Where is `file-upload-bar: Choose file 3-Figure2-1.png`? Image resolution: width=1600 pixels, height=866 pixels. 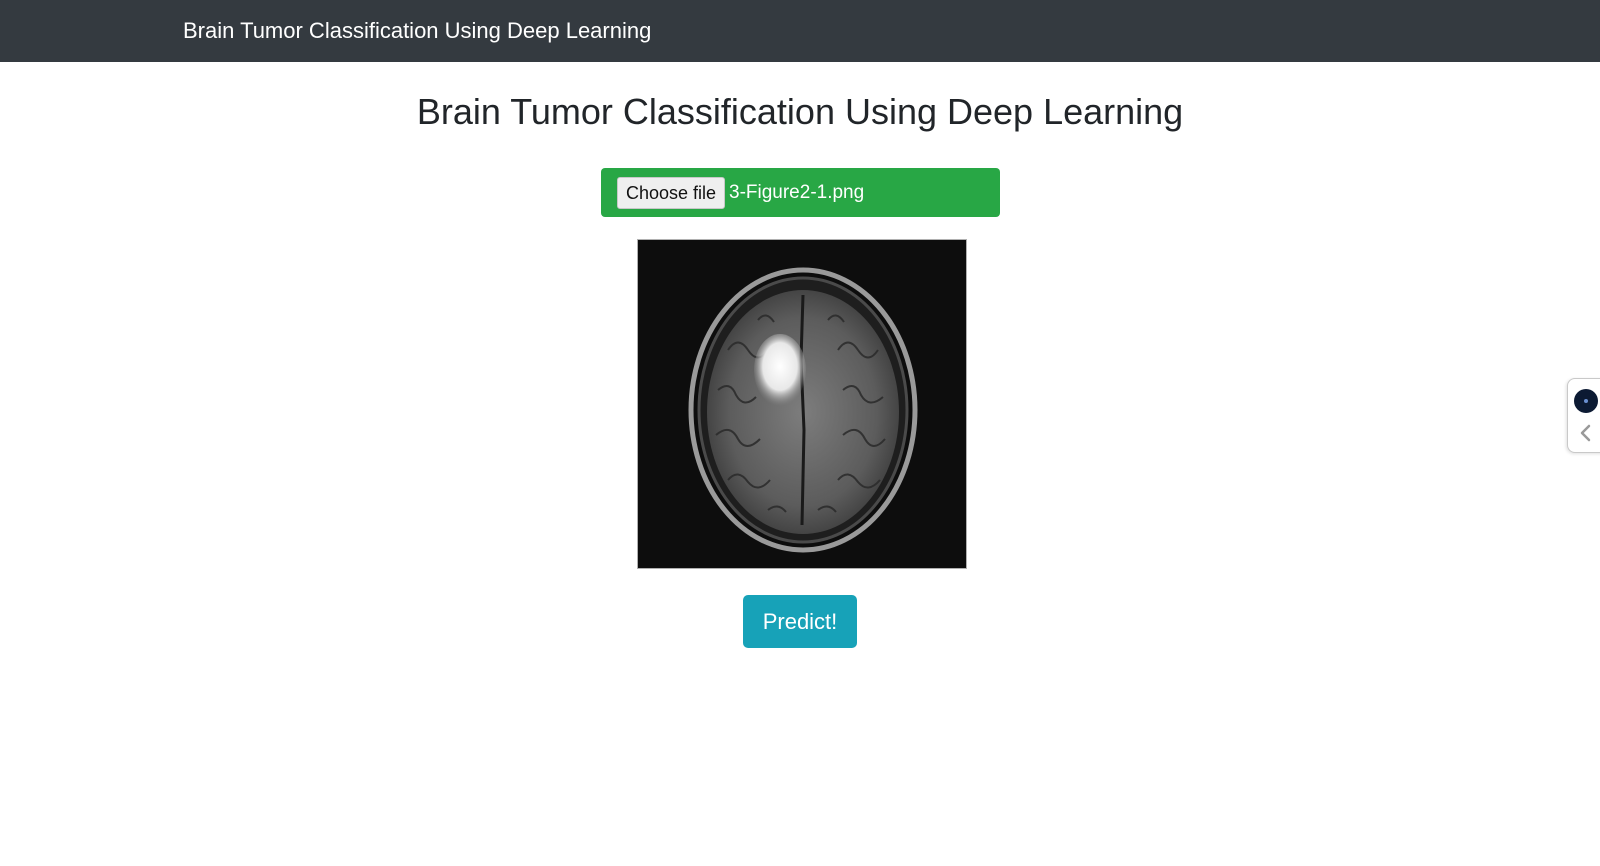
file-upload-bar: Choose file 3-Figure2-1.png is located at coordinates (800, 192).